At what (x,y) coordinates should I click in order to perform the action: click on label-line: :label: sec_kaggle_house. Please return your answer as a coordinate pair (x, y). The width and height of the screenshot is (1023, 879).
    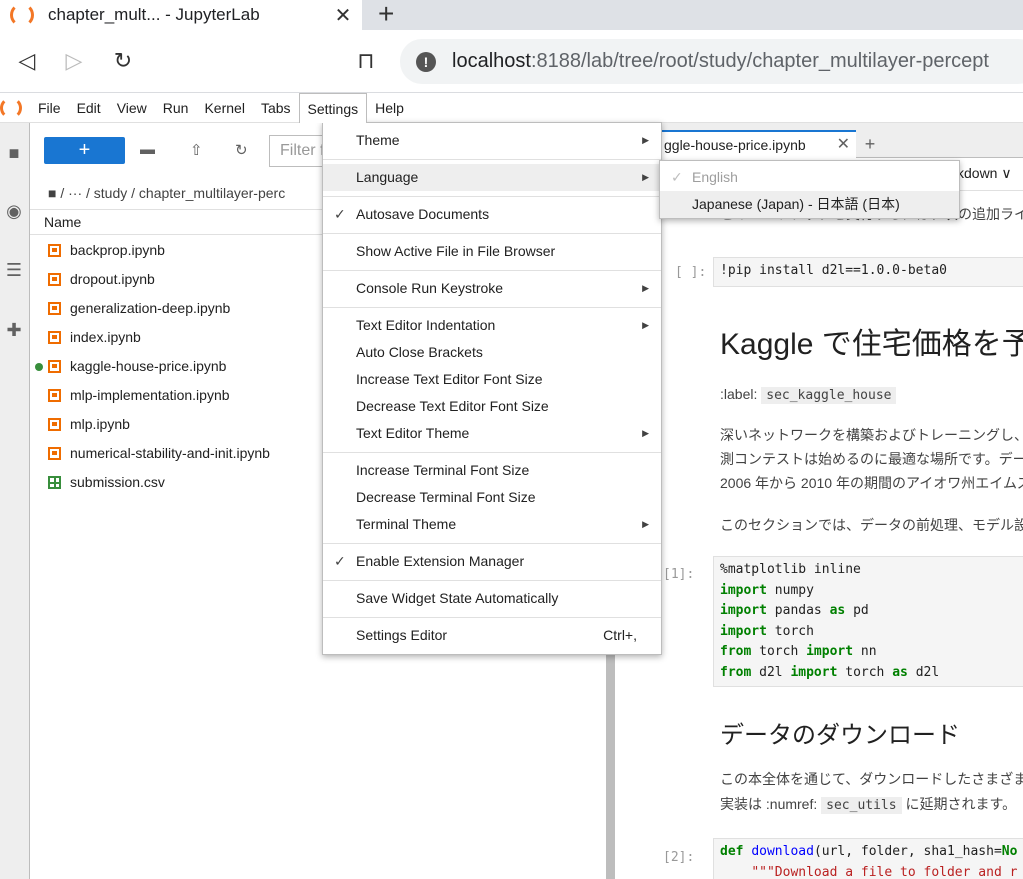
    Looking at the image, I should click on (808, 395).